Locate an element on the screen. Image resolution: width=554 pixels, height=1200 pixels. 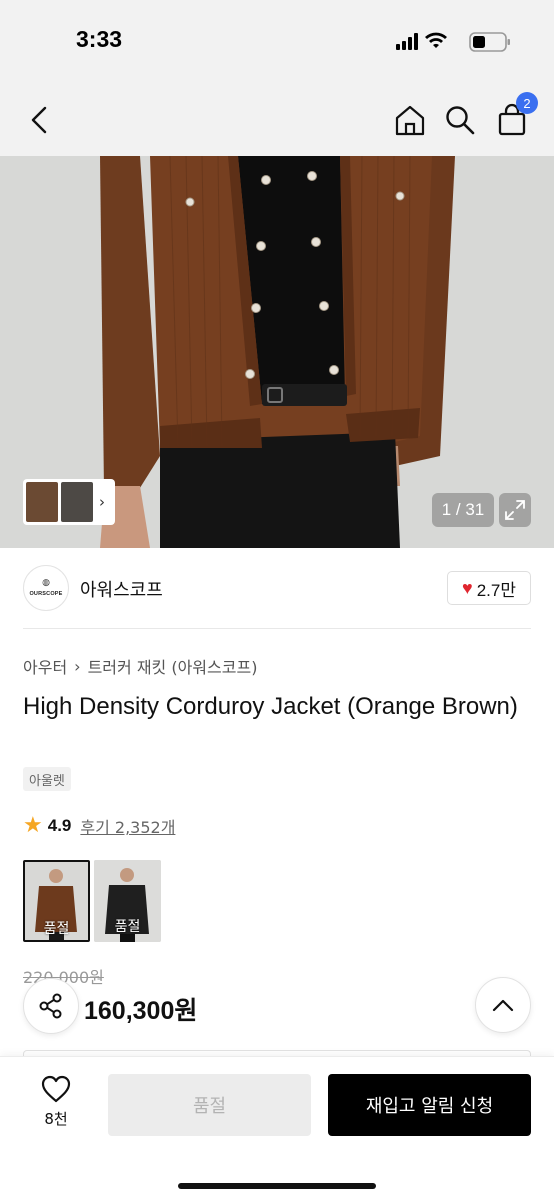
home-indicator is located at coordinates (277, 1186).